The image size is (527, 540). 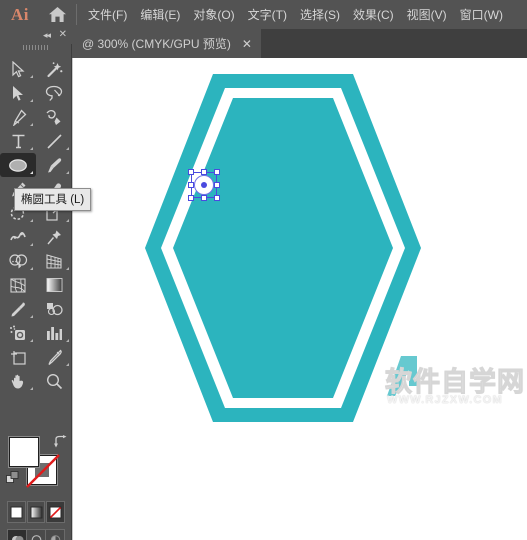 What do you see at coordinates (213, 14) in the screenshot?
I see `menu-object: 对象(O)` at bounding box center [213, 14].